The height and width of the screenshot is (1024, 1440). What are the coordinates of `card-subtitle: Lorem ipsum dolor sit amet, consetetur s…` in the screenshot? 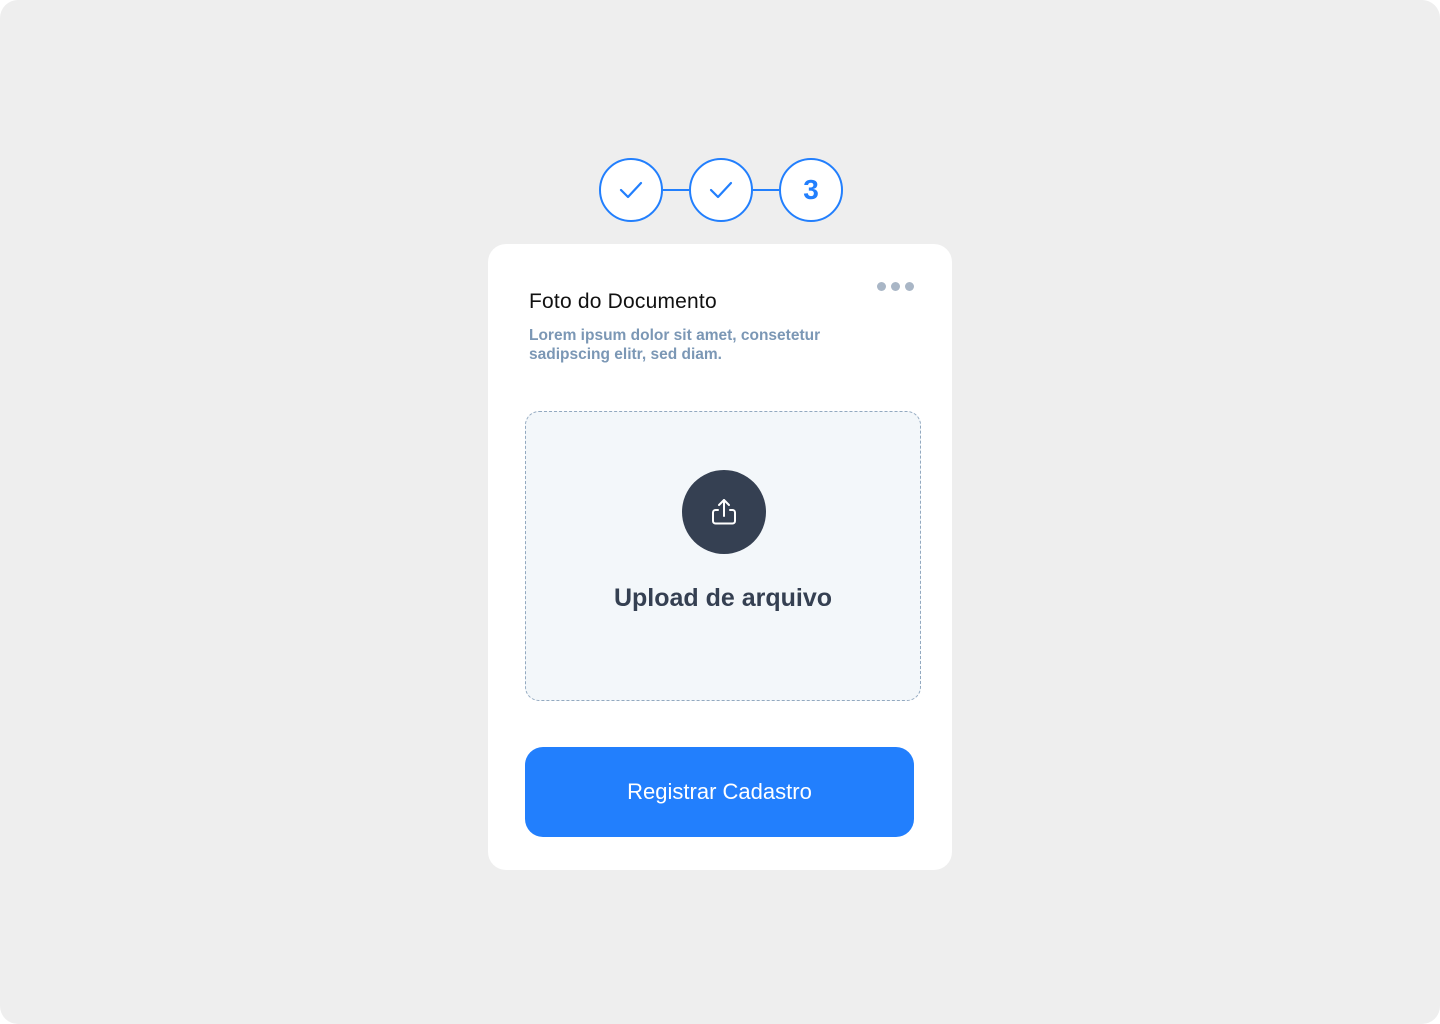 It's located at (675, 345).